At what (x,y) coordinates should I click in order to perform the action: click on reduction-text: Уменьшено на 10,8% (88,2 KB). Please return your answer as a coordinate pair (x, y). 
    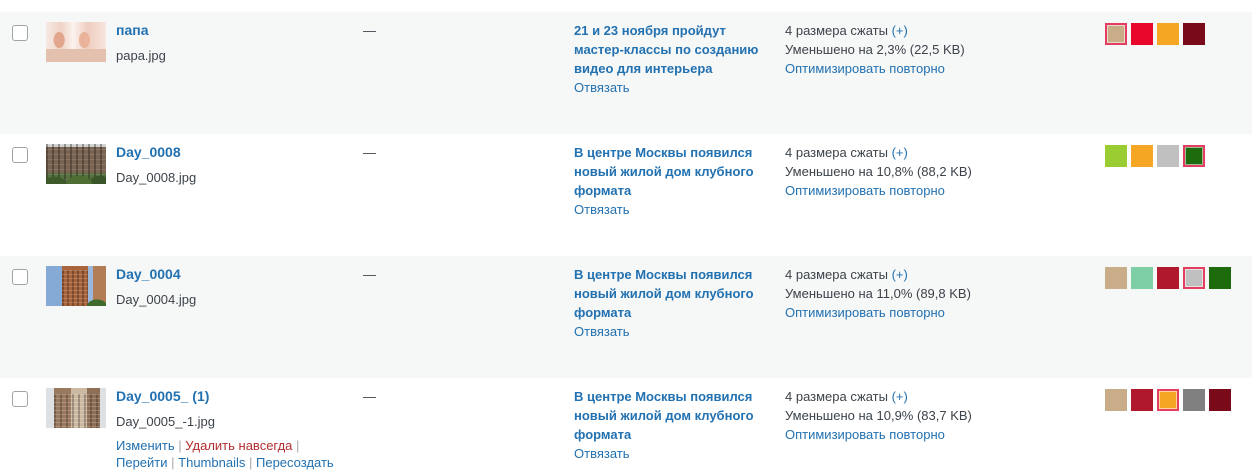
    Looking at the image, I should click on (878, 171).